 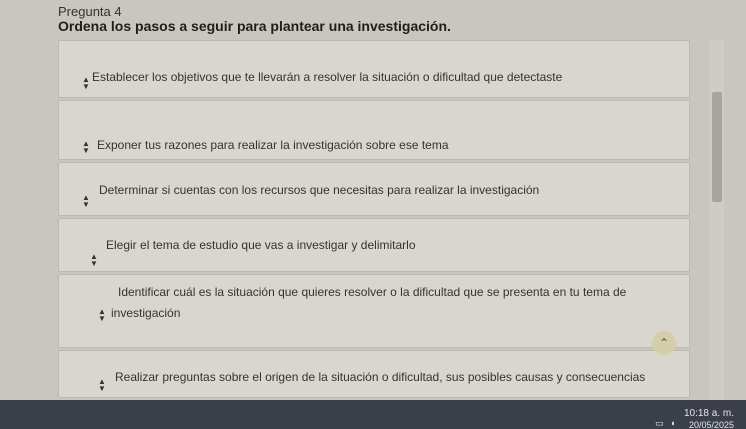 What do you see at coordinates (717, 147) in the screenshot?
I see `scrollbar-thumb` at bounding box center [717, 147].